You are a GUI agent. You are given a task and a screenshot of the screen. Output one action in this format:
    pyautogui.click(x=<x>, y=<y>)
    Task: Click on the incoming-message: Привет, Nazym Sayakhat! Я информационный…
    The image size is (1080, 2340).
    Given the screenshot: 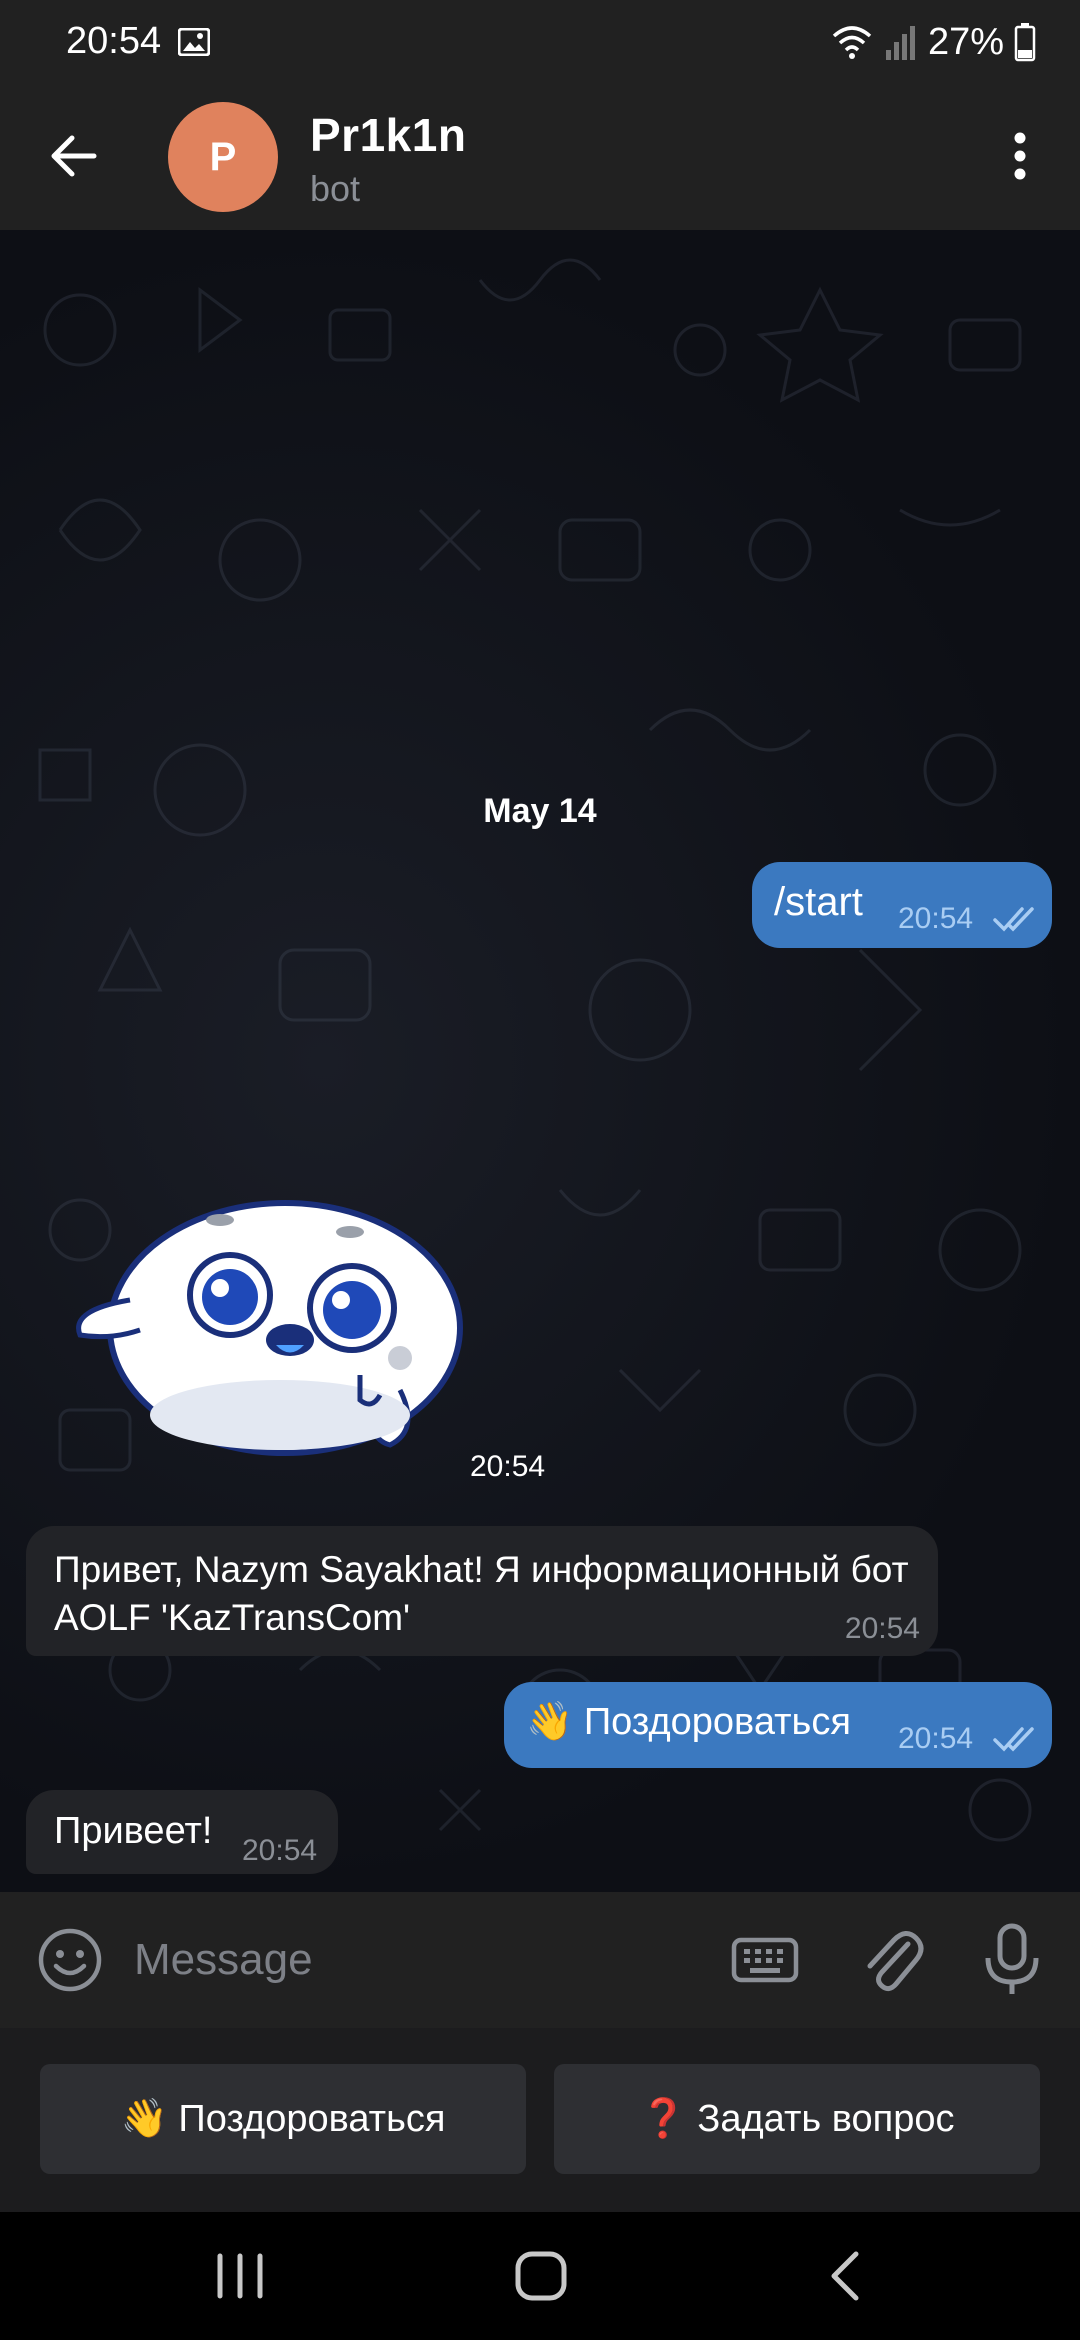 What is the action you would take?
    pyautogui.click(x=482, y=1591)
    